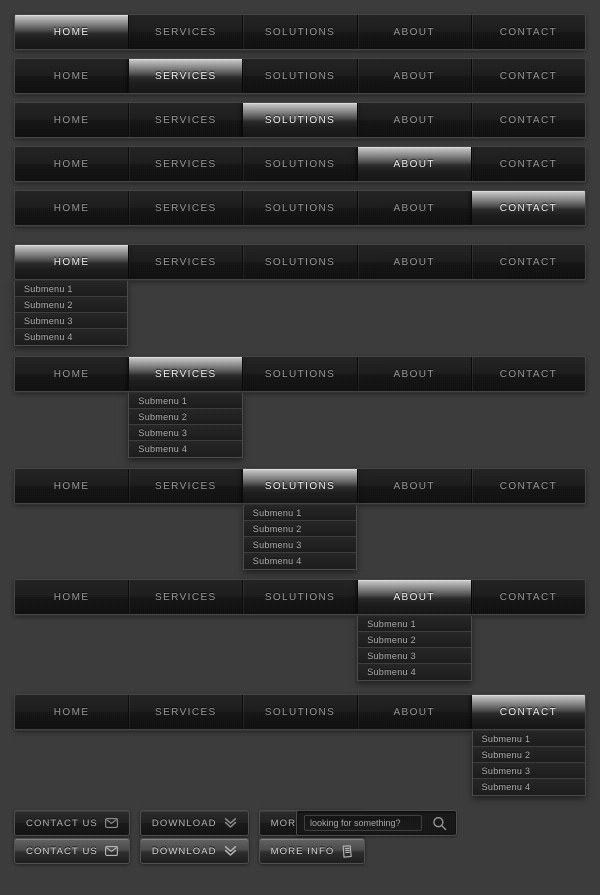  Describe the element at coordinates (312, 851) in the screenshot. I see `more-info-button: MORE INFO` at that location.